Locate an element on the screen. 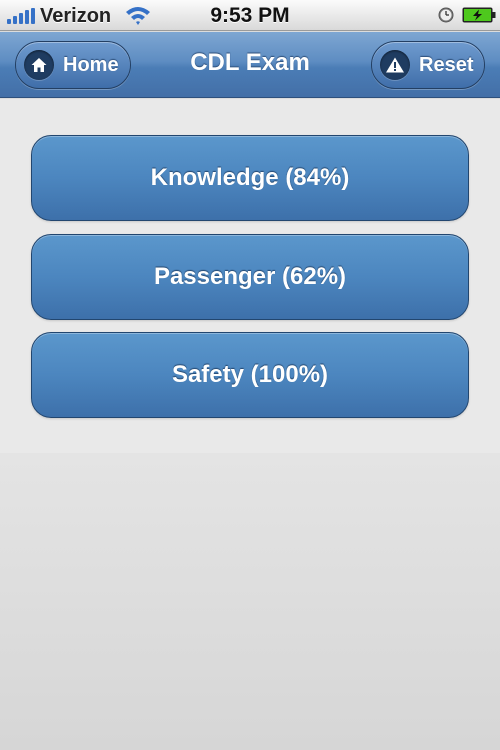 This screenshot has width=500, height=750. status-time: 9:53 PM is located at coordinates (250, 15).